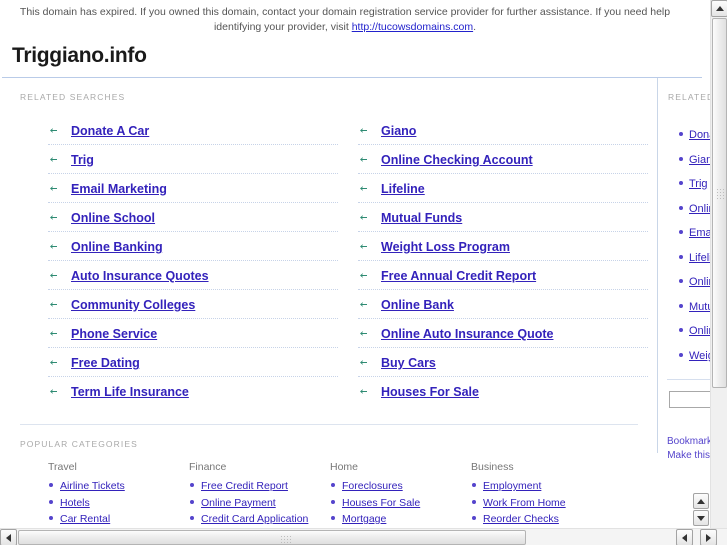 The width and height of the screenshot is (727, 545). What do you see at coordinates (699, 233) in the screenshot?
I see `sidebar-link: Email Marketing` at bounding box center [699, 233].